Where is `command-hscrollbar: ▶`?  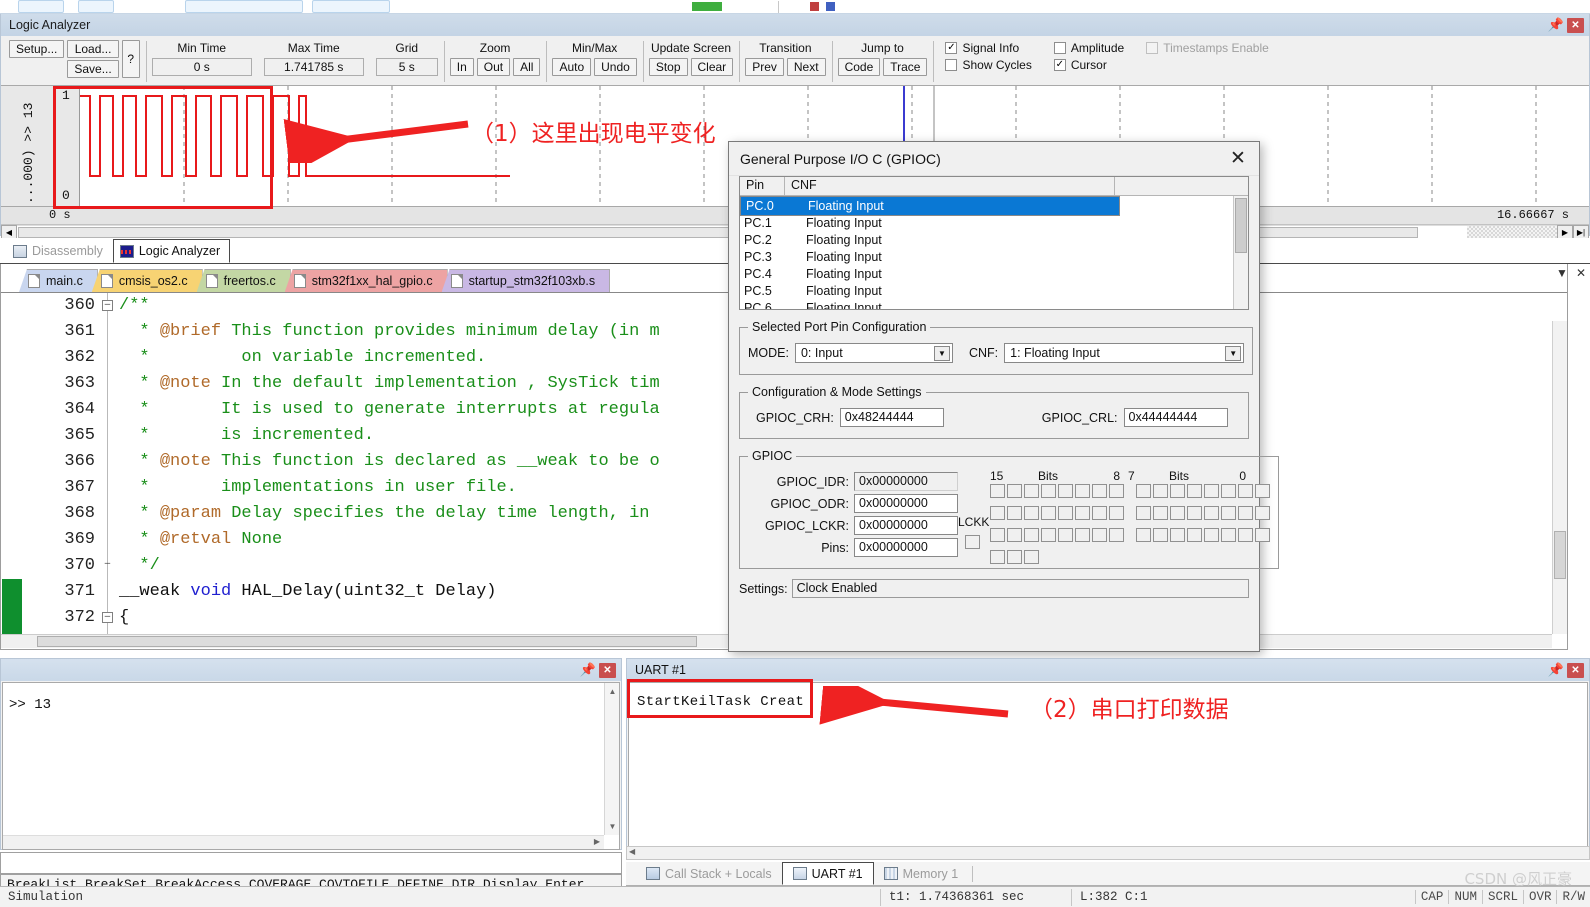 command-hscrollbar: ▶ is located at coordinates (303, 842).